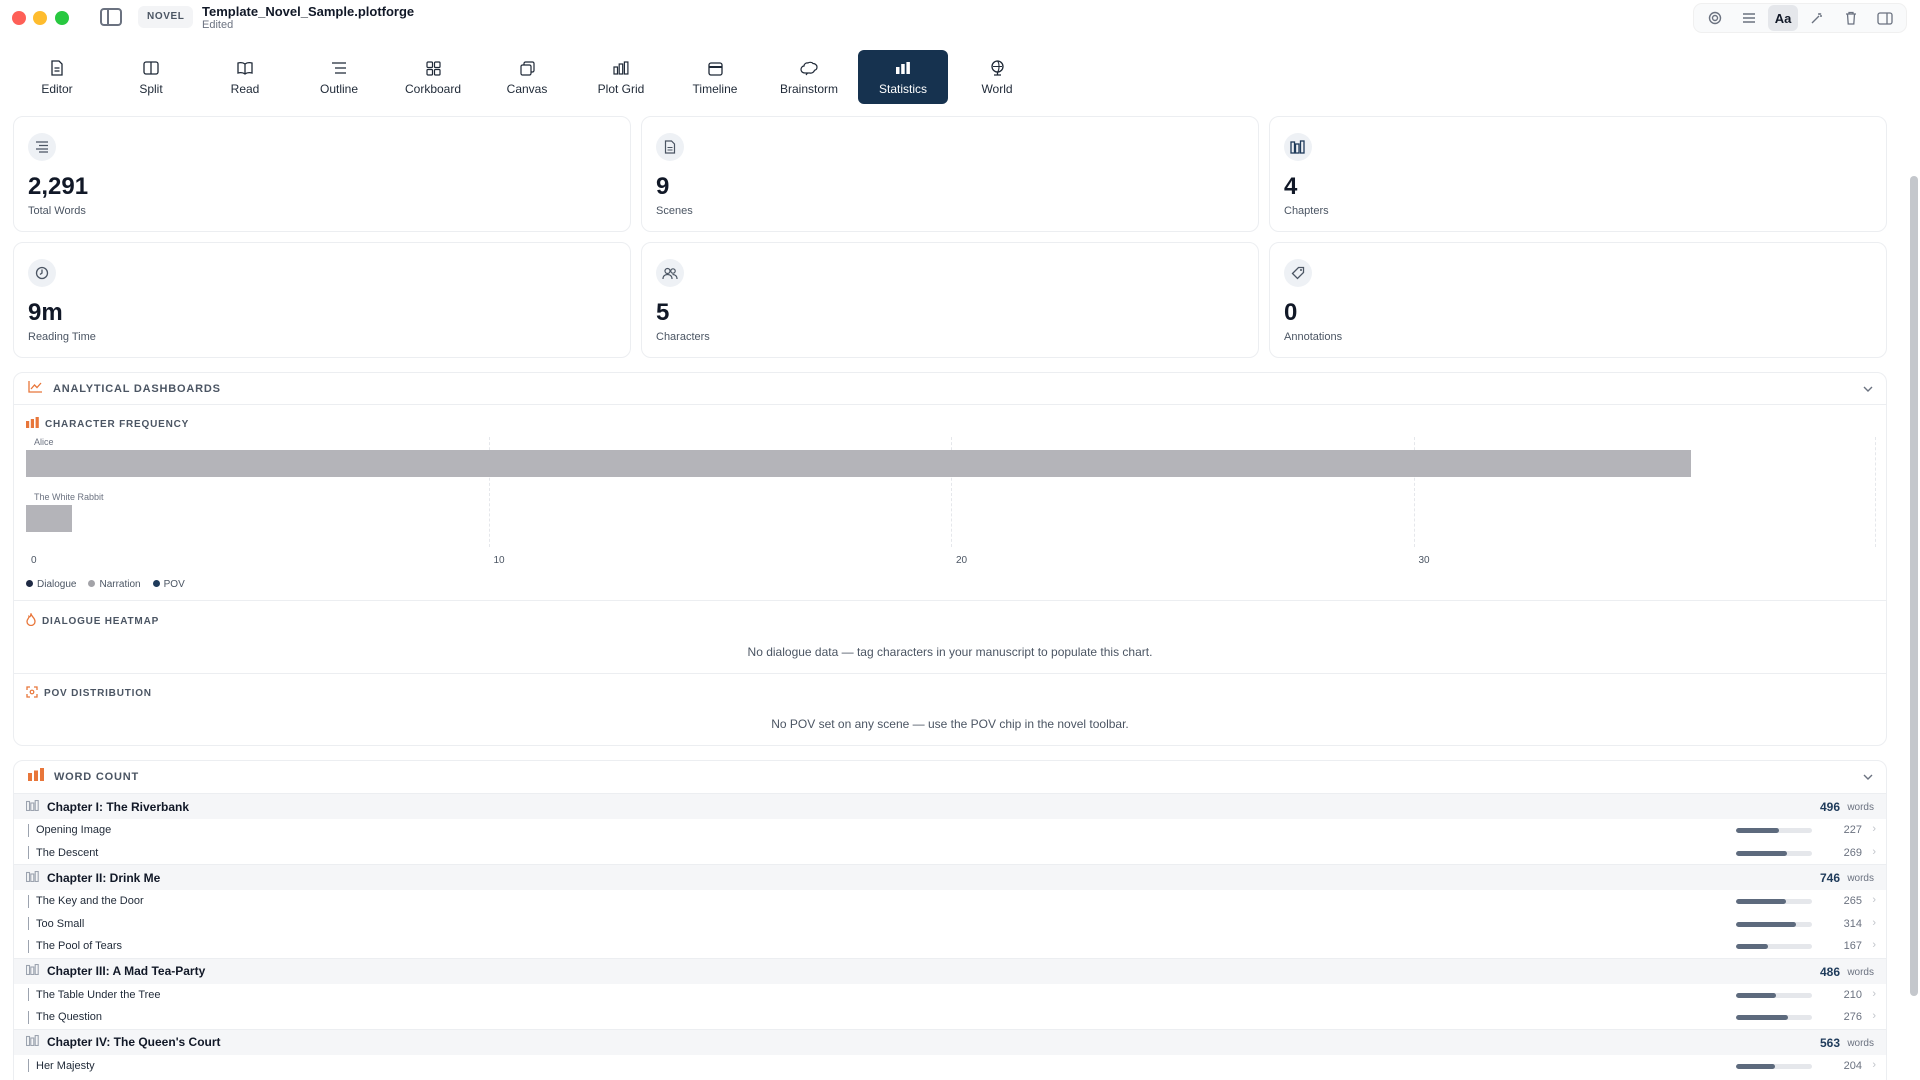 This screenshot has height=1080, width=1920. What do you see at coordinates (950, 924) in the screenshot?
I see `scene-row: Too Small 314 ›` at bounding box center [950, 924].